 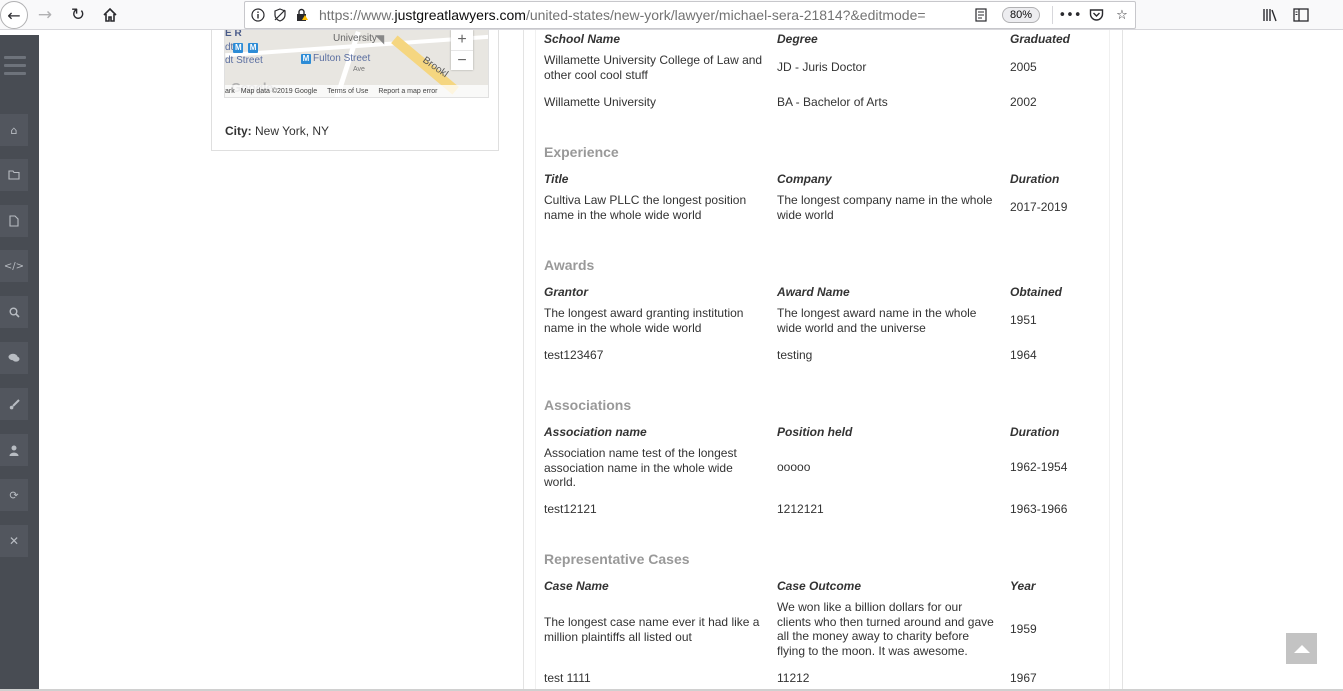 I want to click on map-label-fulton-text: Fulton Street, so click(x=342, y=58).